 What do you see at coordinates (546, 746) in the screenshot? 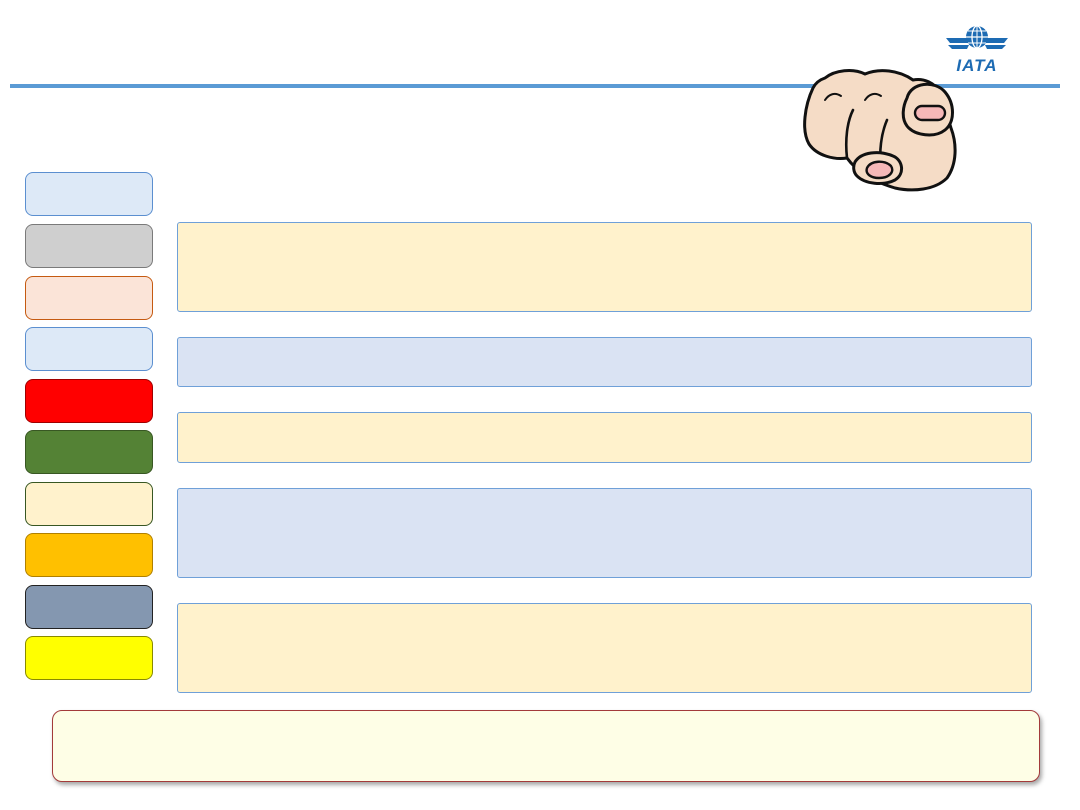
I see `footer-callout` at bounding box center [546, 746].